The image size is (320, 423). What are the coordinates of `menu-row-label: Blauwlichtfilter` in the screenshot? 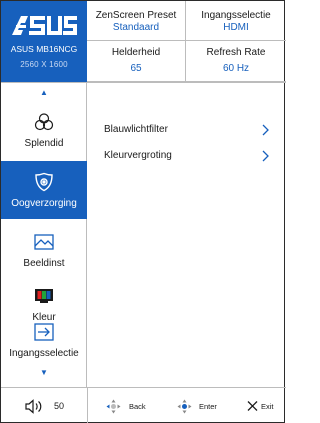 It's located at (136, 129).